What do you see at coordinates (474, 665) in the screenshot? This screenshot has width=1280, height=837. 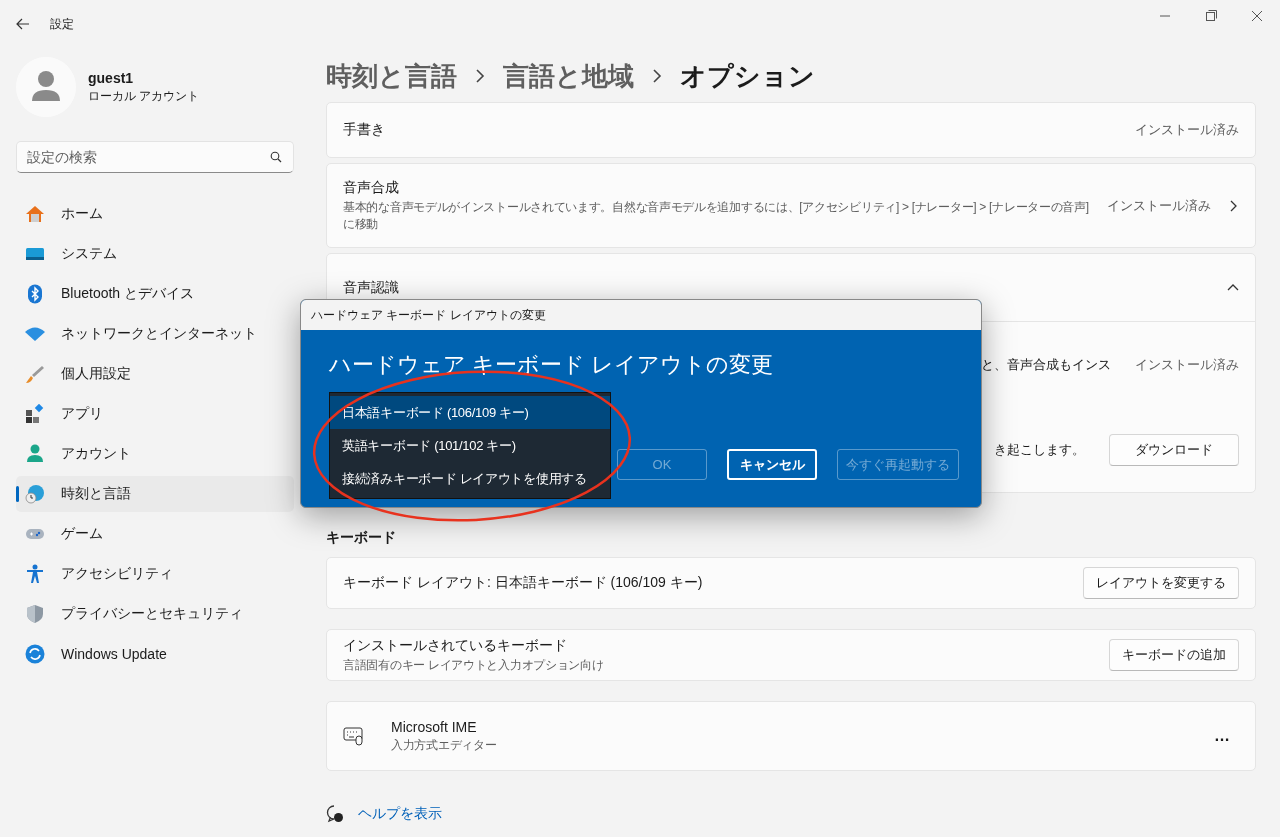 I see `setting-description: 言語固有のキー レイアウトと入力オプション向け` at bounding box center [474, 665].